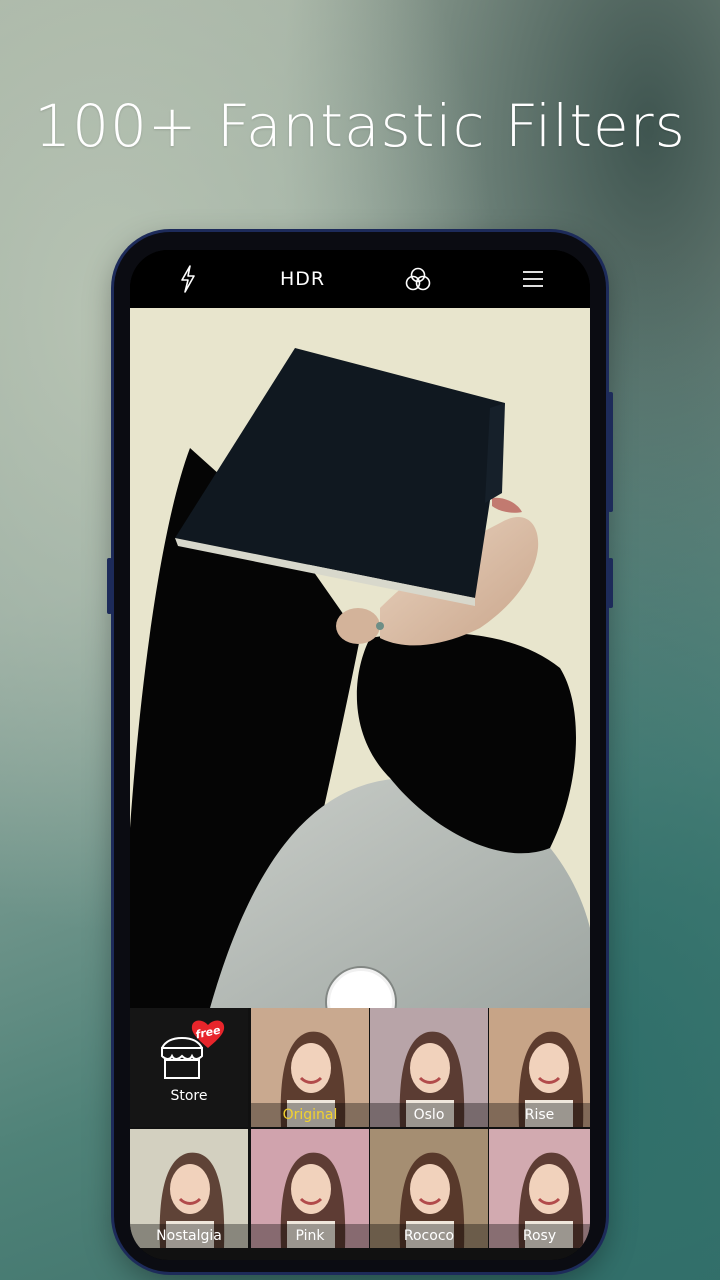  I want to click on hdr-label: HDR, so click(302, 279).